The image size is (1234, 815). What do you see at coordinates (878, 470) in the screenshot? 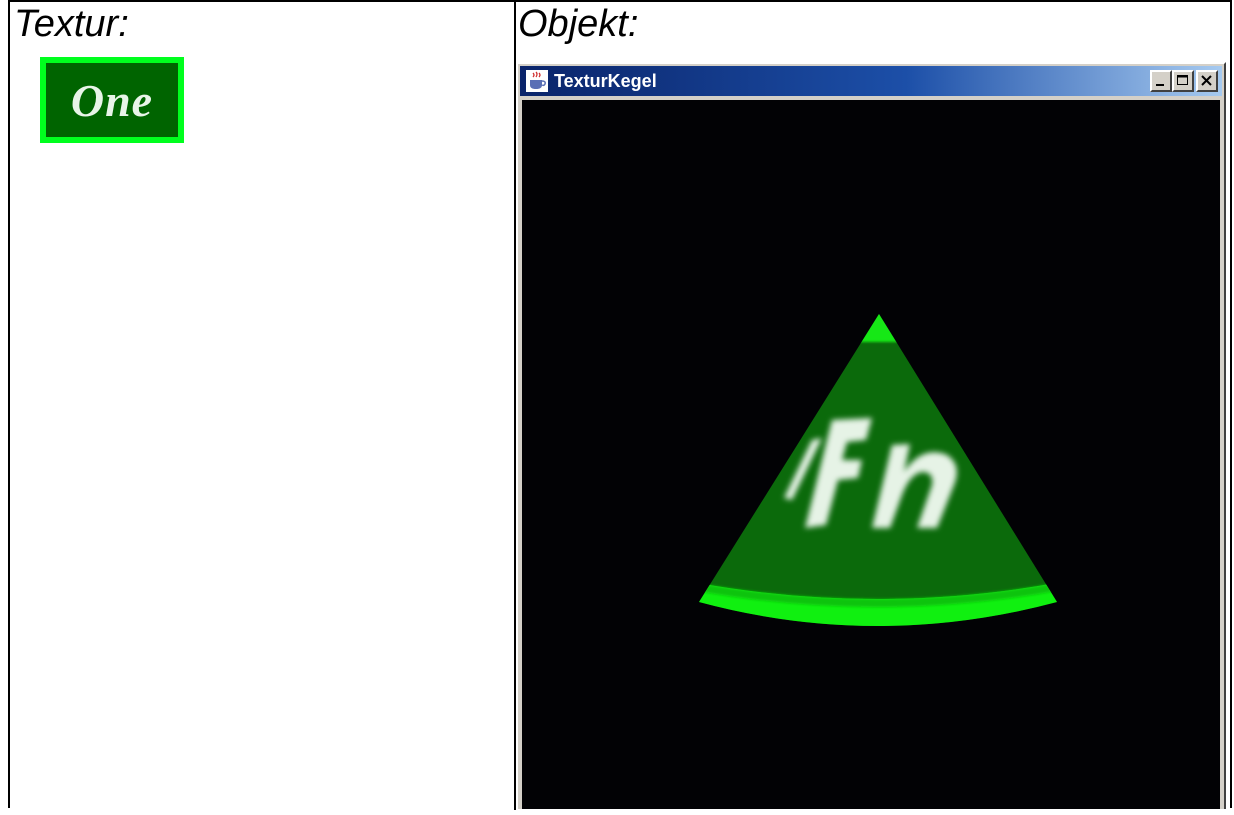
I see `textured-cone` at bounding box center [878, 470].